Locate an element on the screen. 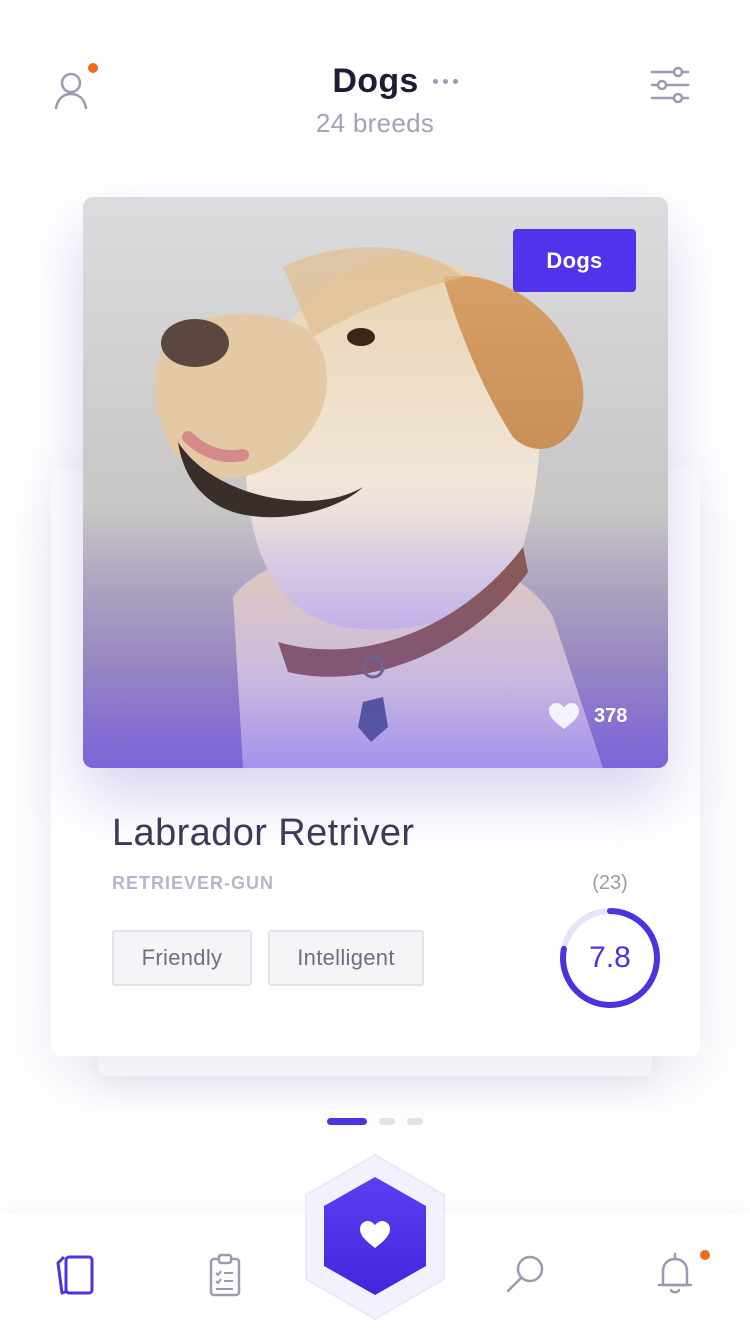  pager-dot-active is located at coordinates (347, 1121).